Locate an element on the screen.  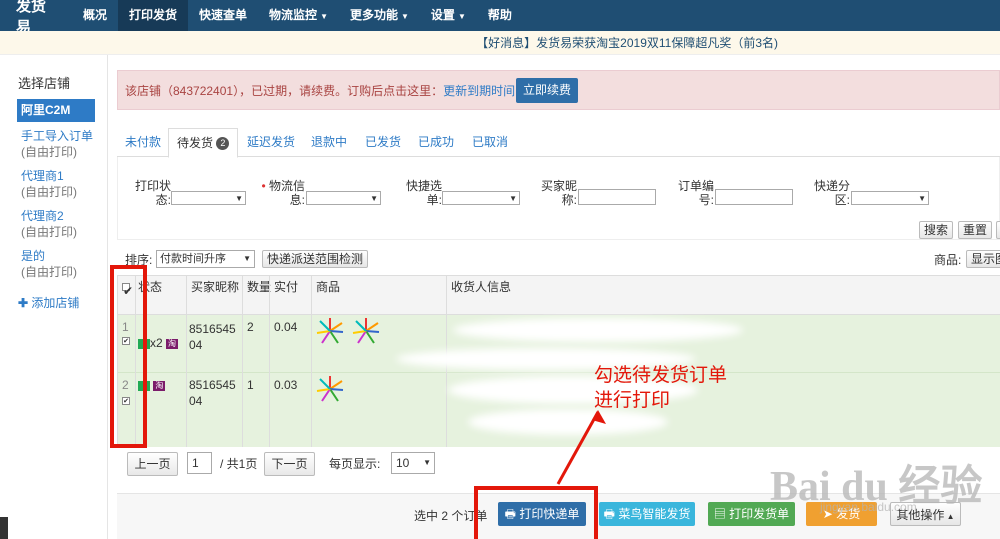
express-zone-select is located at coordinates (890, 198).